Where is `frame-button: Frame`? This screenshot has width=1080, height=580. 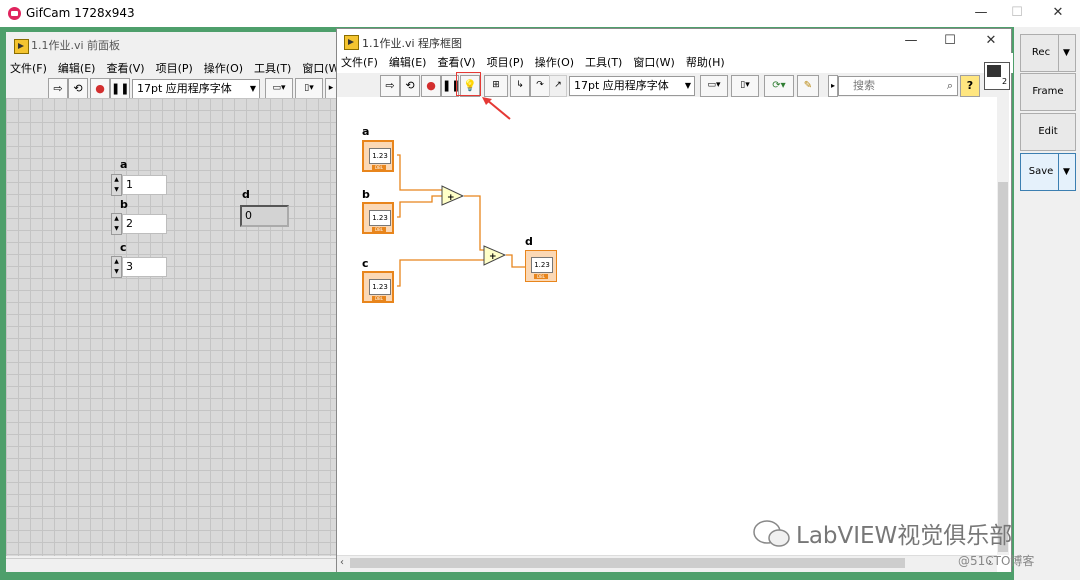
frame-button: Frame is located at coordinates (1048, 92).